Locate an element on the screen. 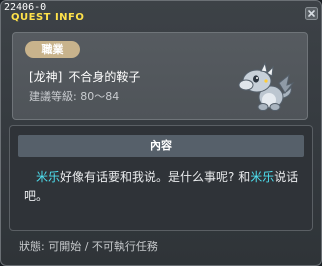 This screenshot has width=322, height=266. quest-title: [龙神] 不合身的鞍子 is located at coordinates (84, 77).